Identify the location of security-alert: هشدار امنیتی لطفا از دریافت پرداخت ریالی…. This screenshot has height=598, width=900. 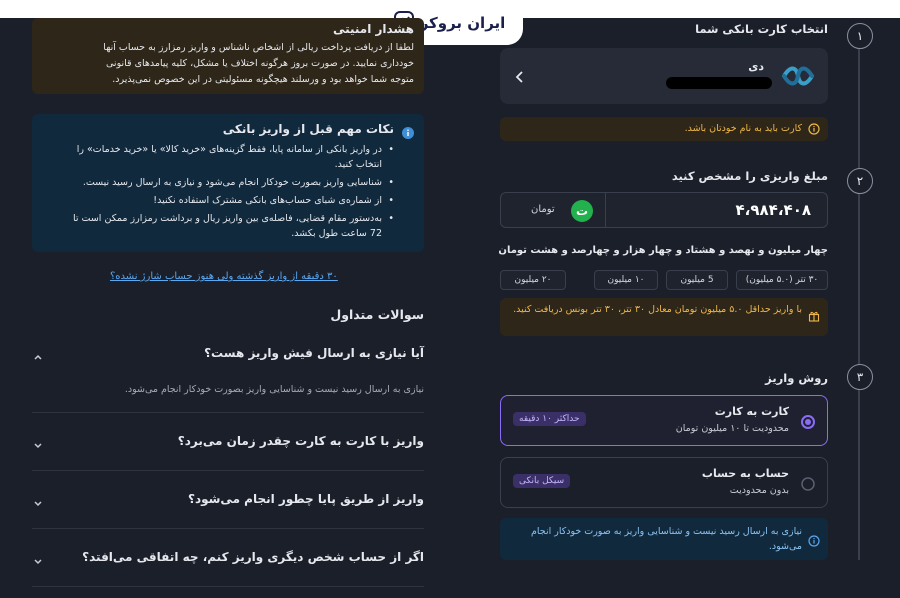
(228, 56).